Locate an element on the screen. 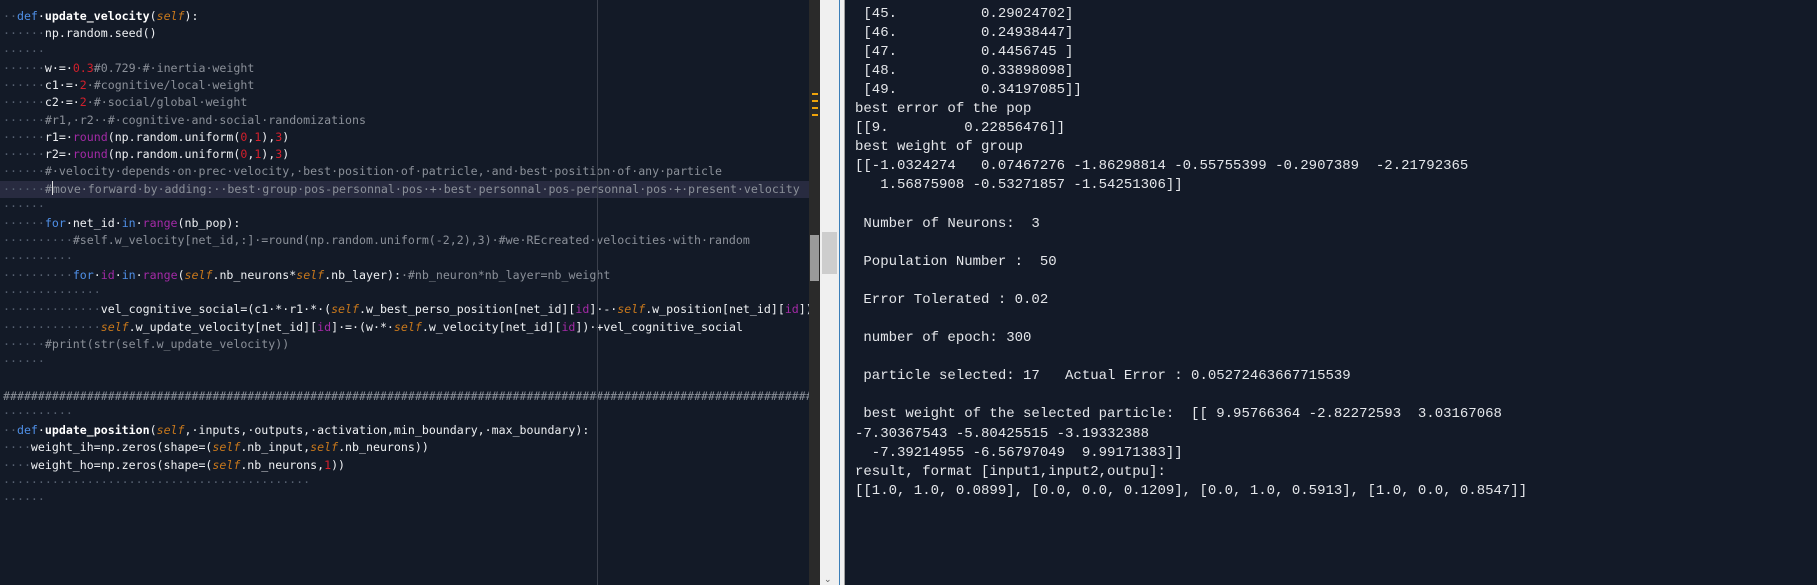 This screenshot has height=585, width=1817. editor-scrollbar is located at coordinates (814, 292).